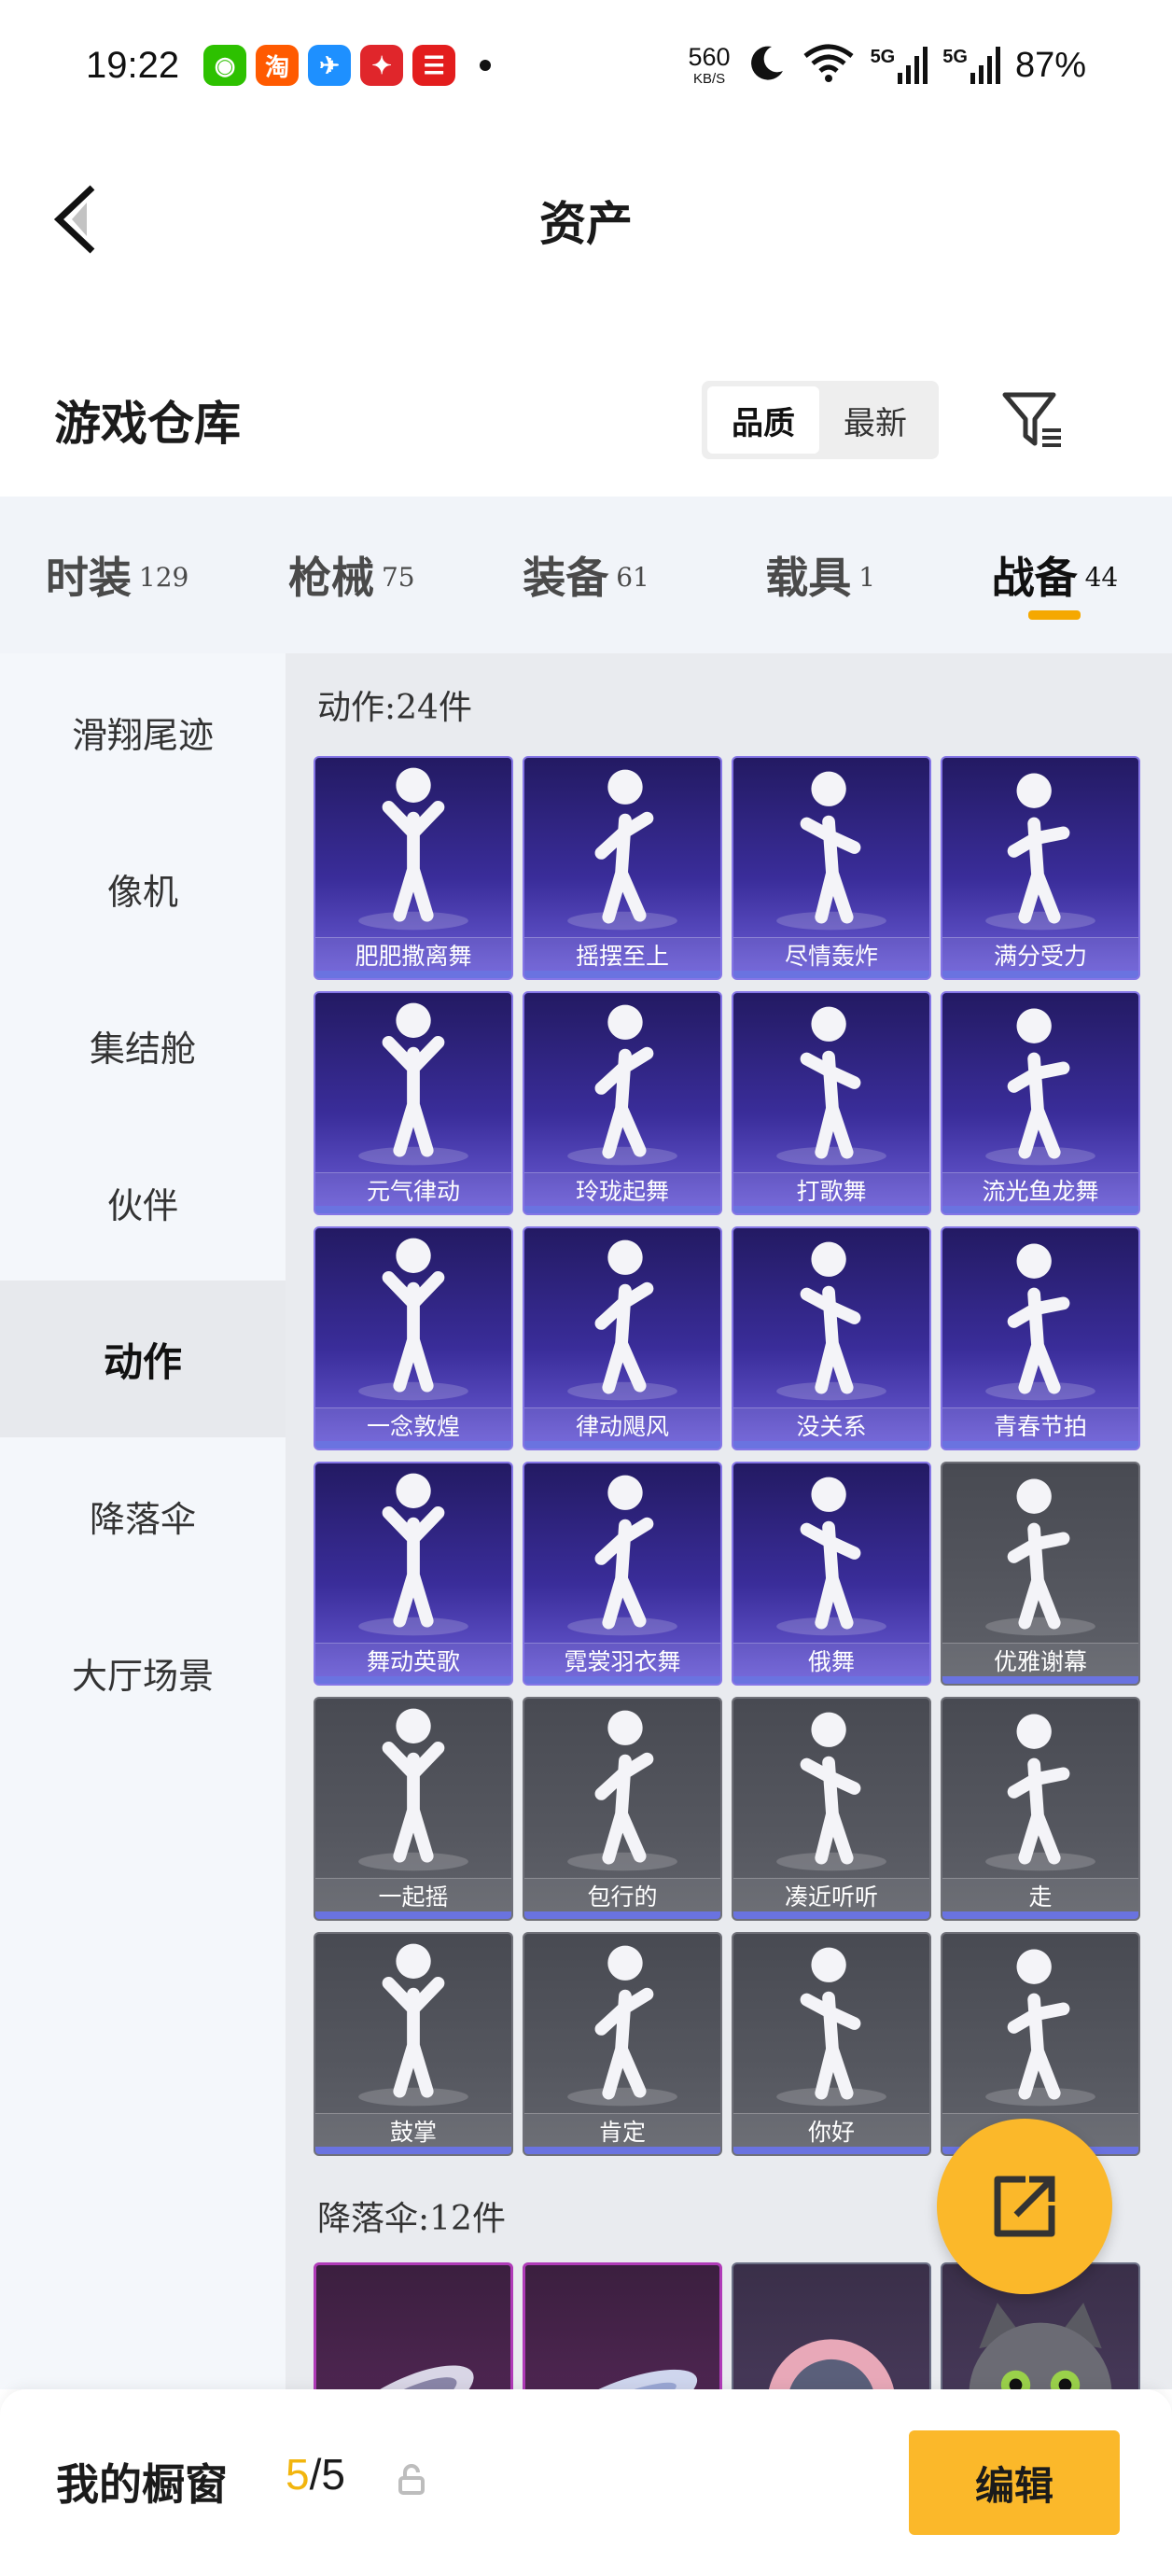 This screenshot has height=2576, width=1172. I want to click on sort-toggle: 品质 最新, so click(820, 420).